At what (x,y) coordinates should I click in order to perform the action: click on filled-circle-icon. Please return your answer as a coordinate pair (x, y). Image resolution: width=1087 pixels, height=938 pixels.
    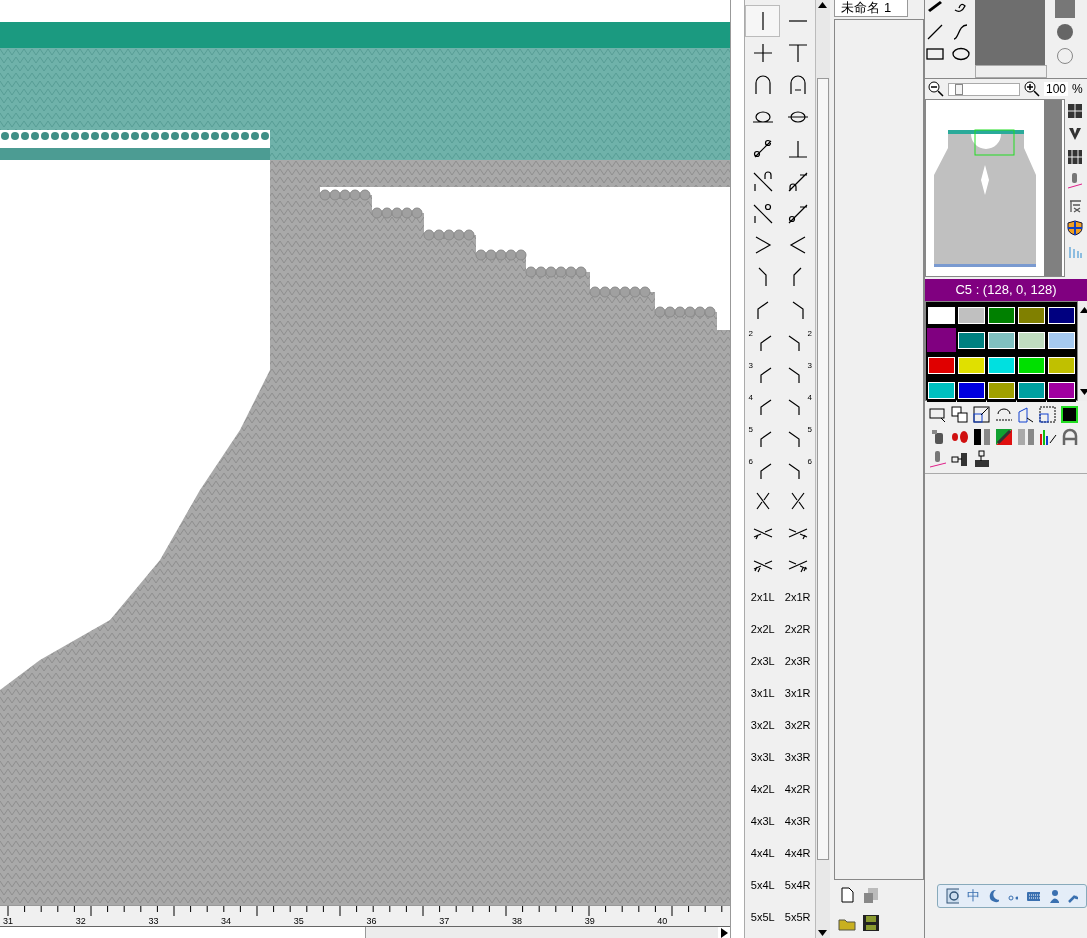
    Looking at the image, I should click on (1065, 32).